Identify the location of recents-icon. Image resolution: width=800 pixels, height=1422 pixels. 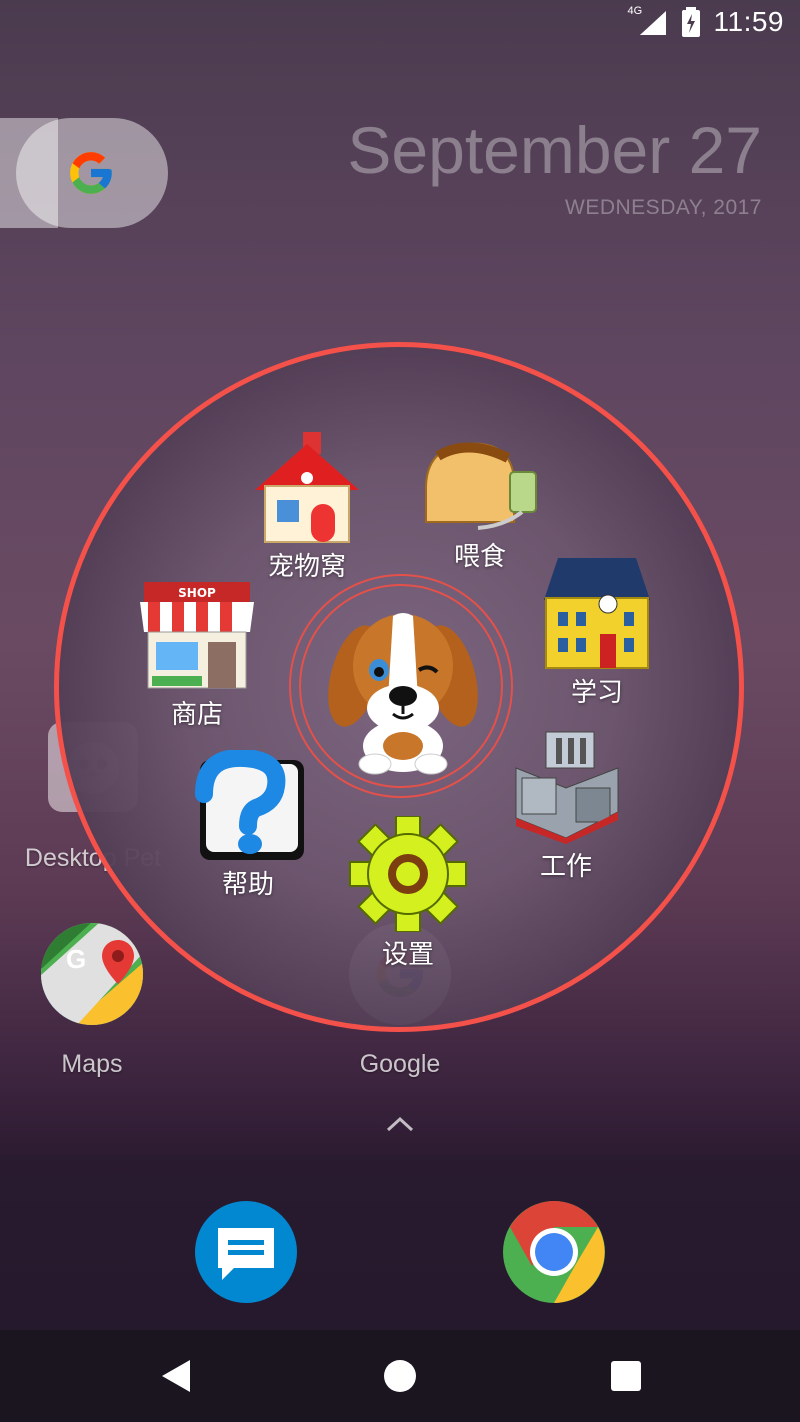
(626, 1376).